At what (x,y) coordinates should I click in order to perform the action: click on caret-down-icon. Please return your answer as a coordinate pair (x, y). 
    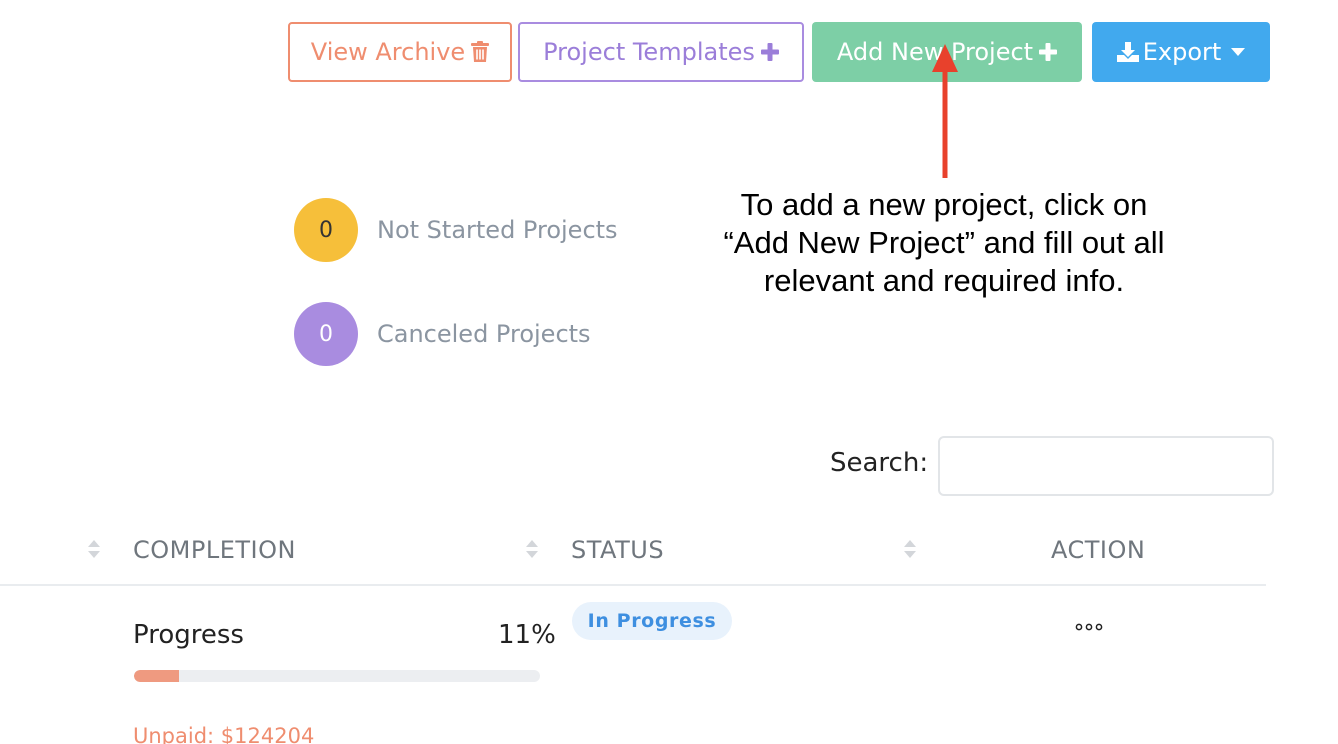
    Looking at the image, I should click on (1238, 52).